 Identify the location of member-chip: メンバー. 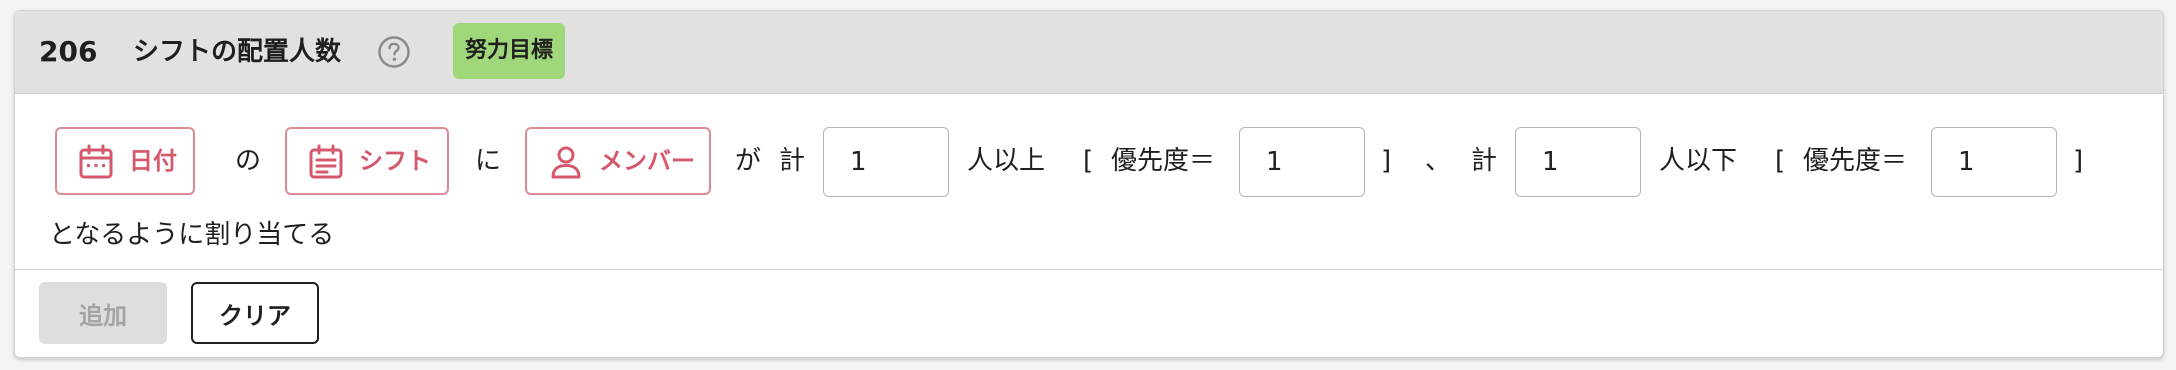
(618, 161).